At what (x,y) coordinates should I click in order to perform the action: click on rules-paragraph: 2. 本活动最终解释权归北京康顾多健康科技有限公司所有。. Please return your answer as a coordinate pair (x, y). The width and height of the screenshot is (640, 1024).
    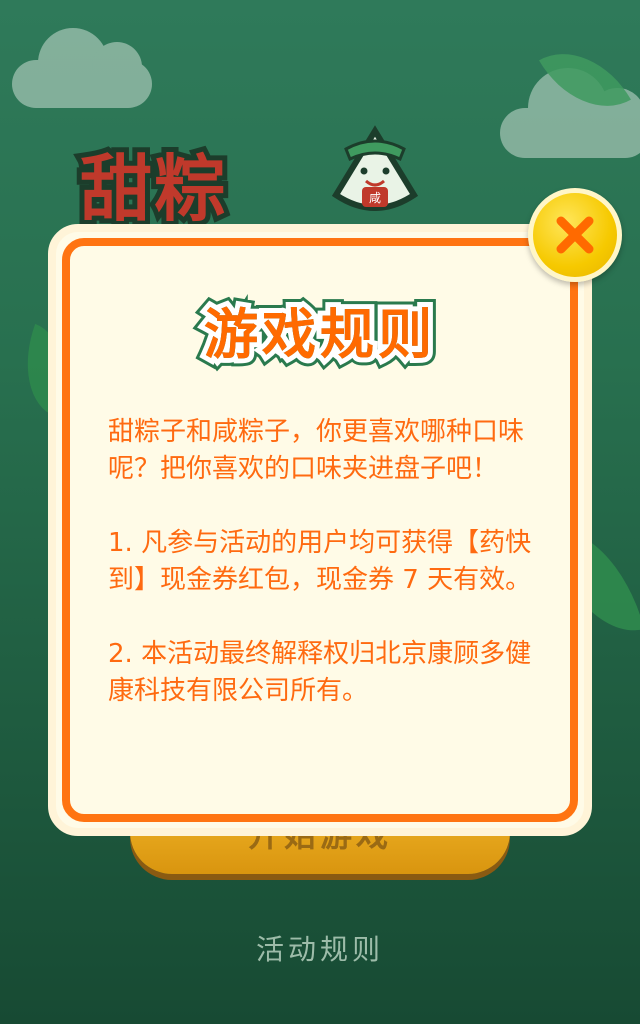
    Looking at the image, I should click on (320, 672).